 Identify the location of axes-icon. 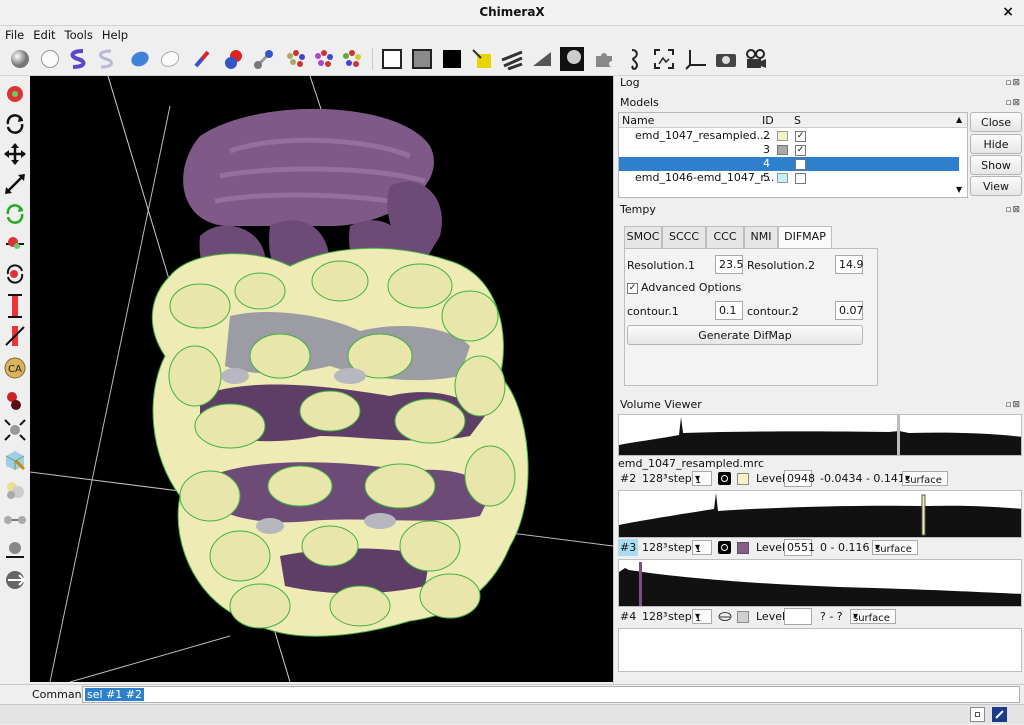
(696, 59).